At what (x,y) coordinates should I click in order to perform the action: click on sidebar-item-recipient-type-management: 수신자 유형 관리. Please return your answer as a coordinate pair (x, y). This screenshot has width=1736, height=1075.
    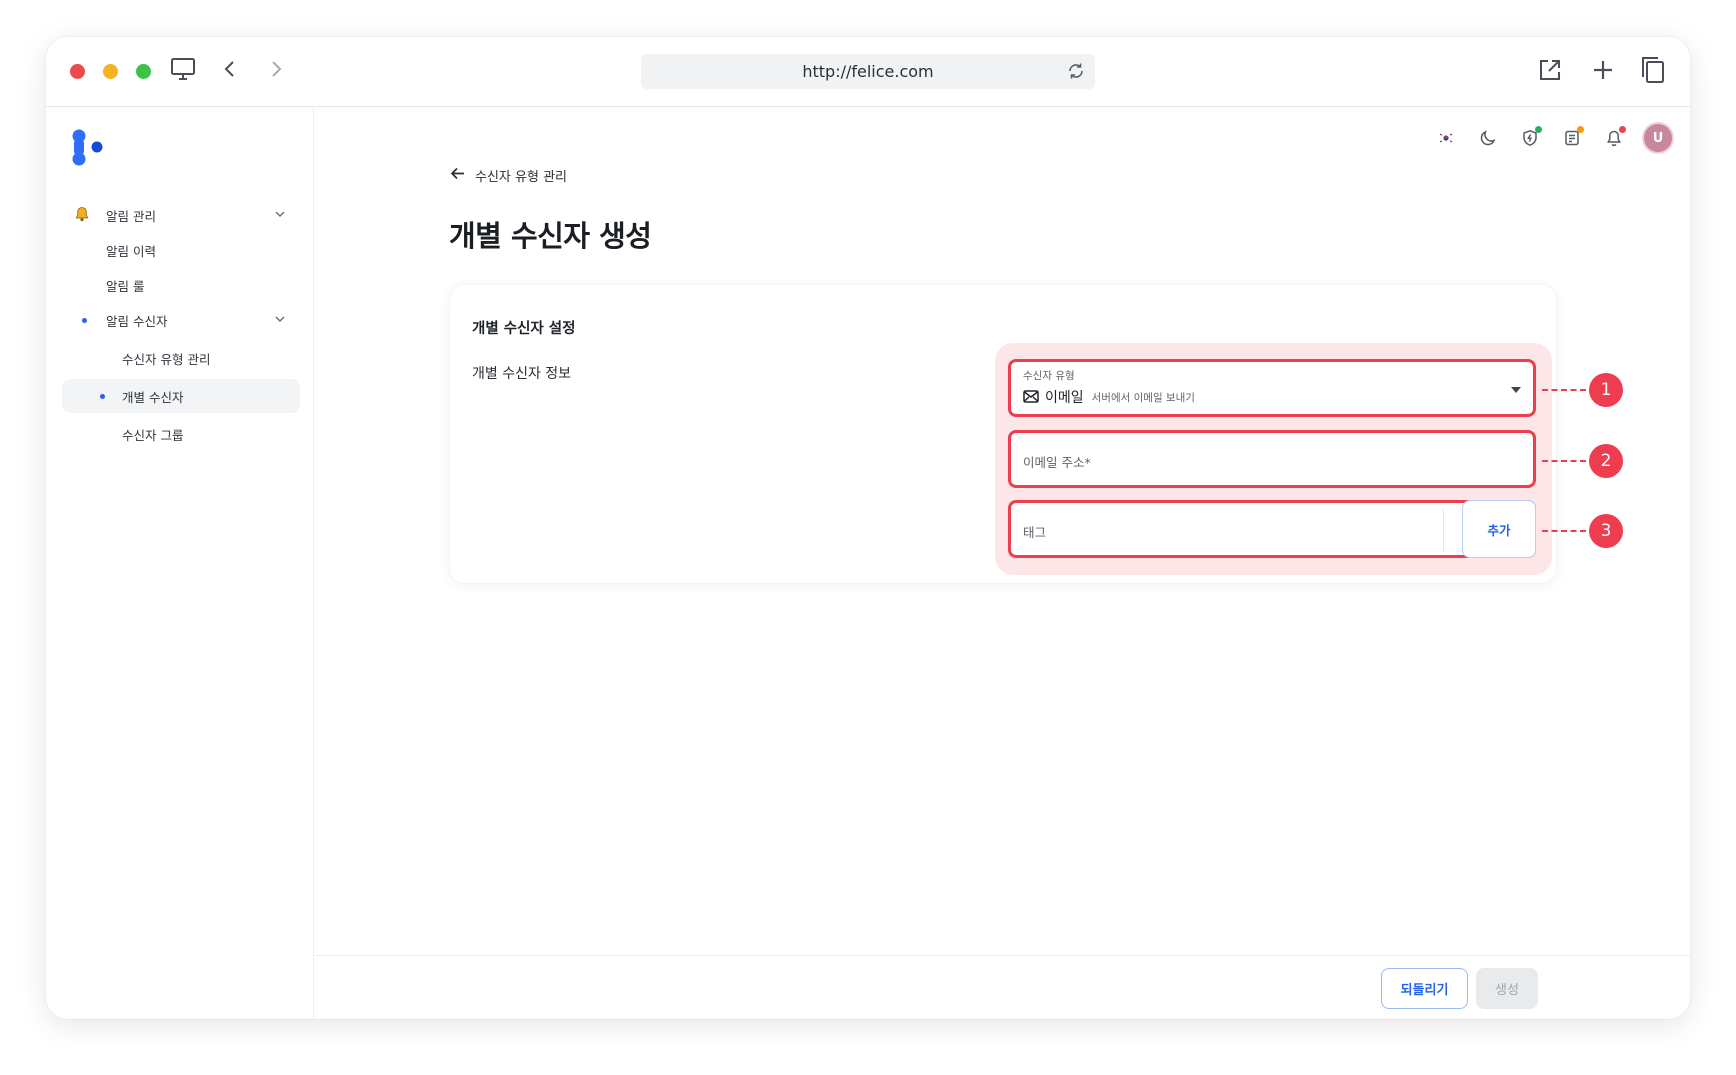
    Looking at the image, I should click on (181, 358).